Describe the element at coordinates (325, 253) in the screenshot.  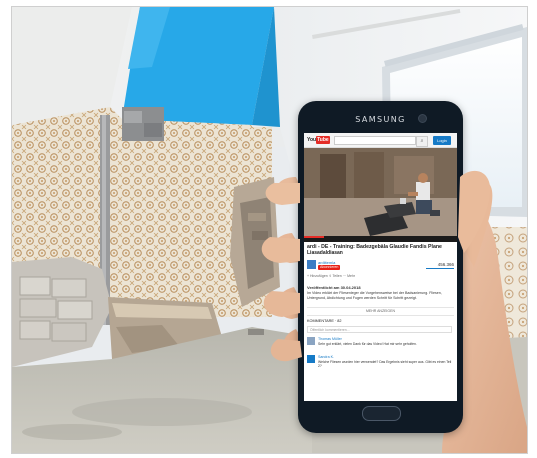
I see `video-title-line2: Liasadaldiasan` at that location.